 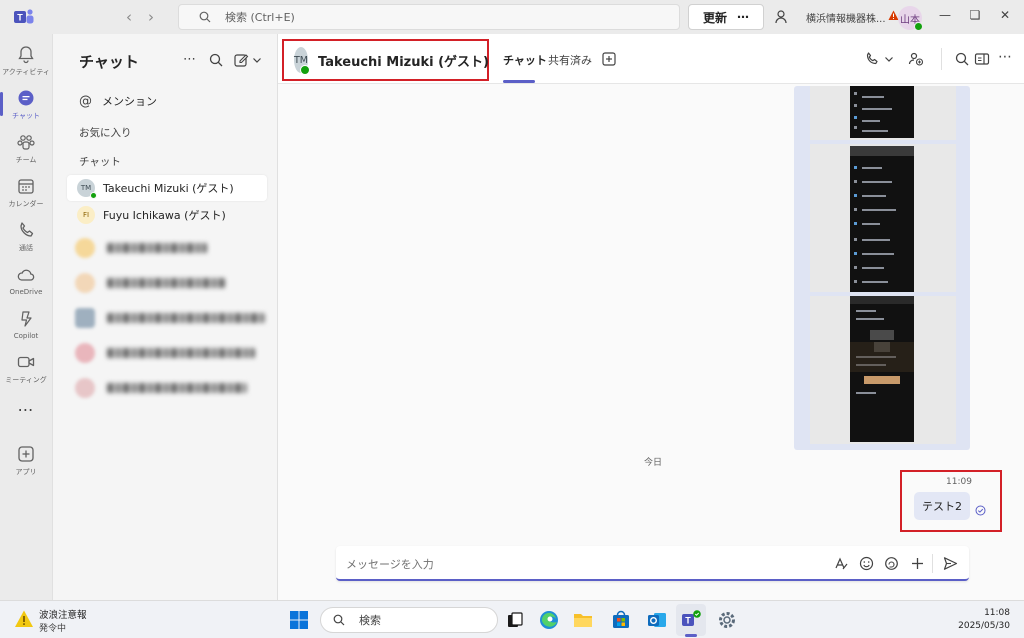 I want to click on phone-icon, so click(x=872, y=59).